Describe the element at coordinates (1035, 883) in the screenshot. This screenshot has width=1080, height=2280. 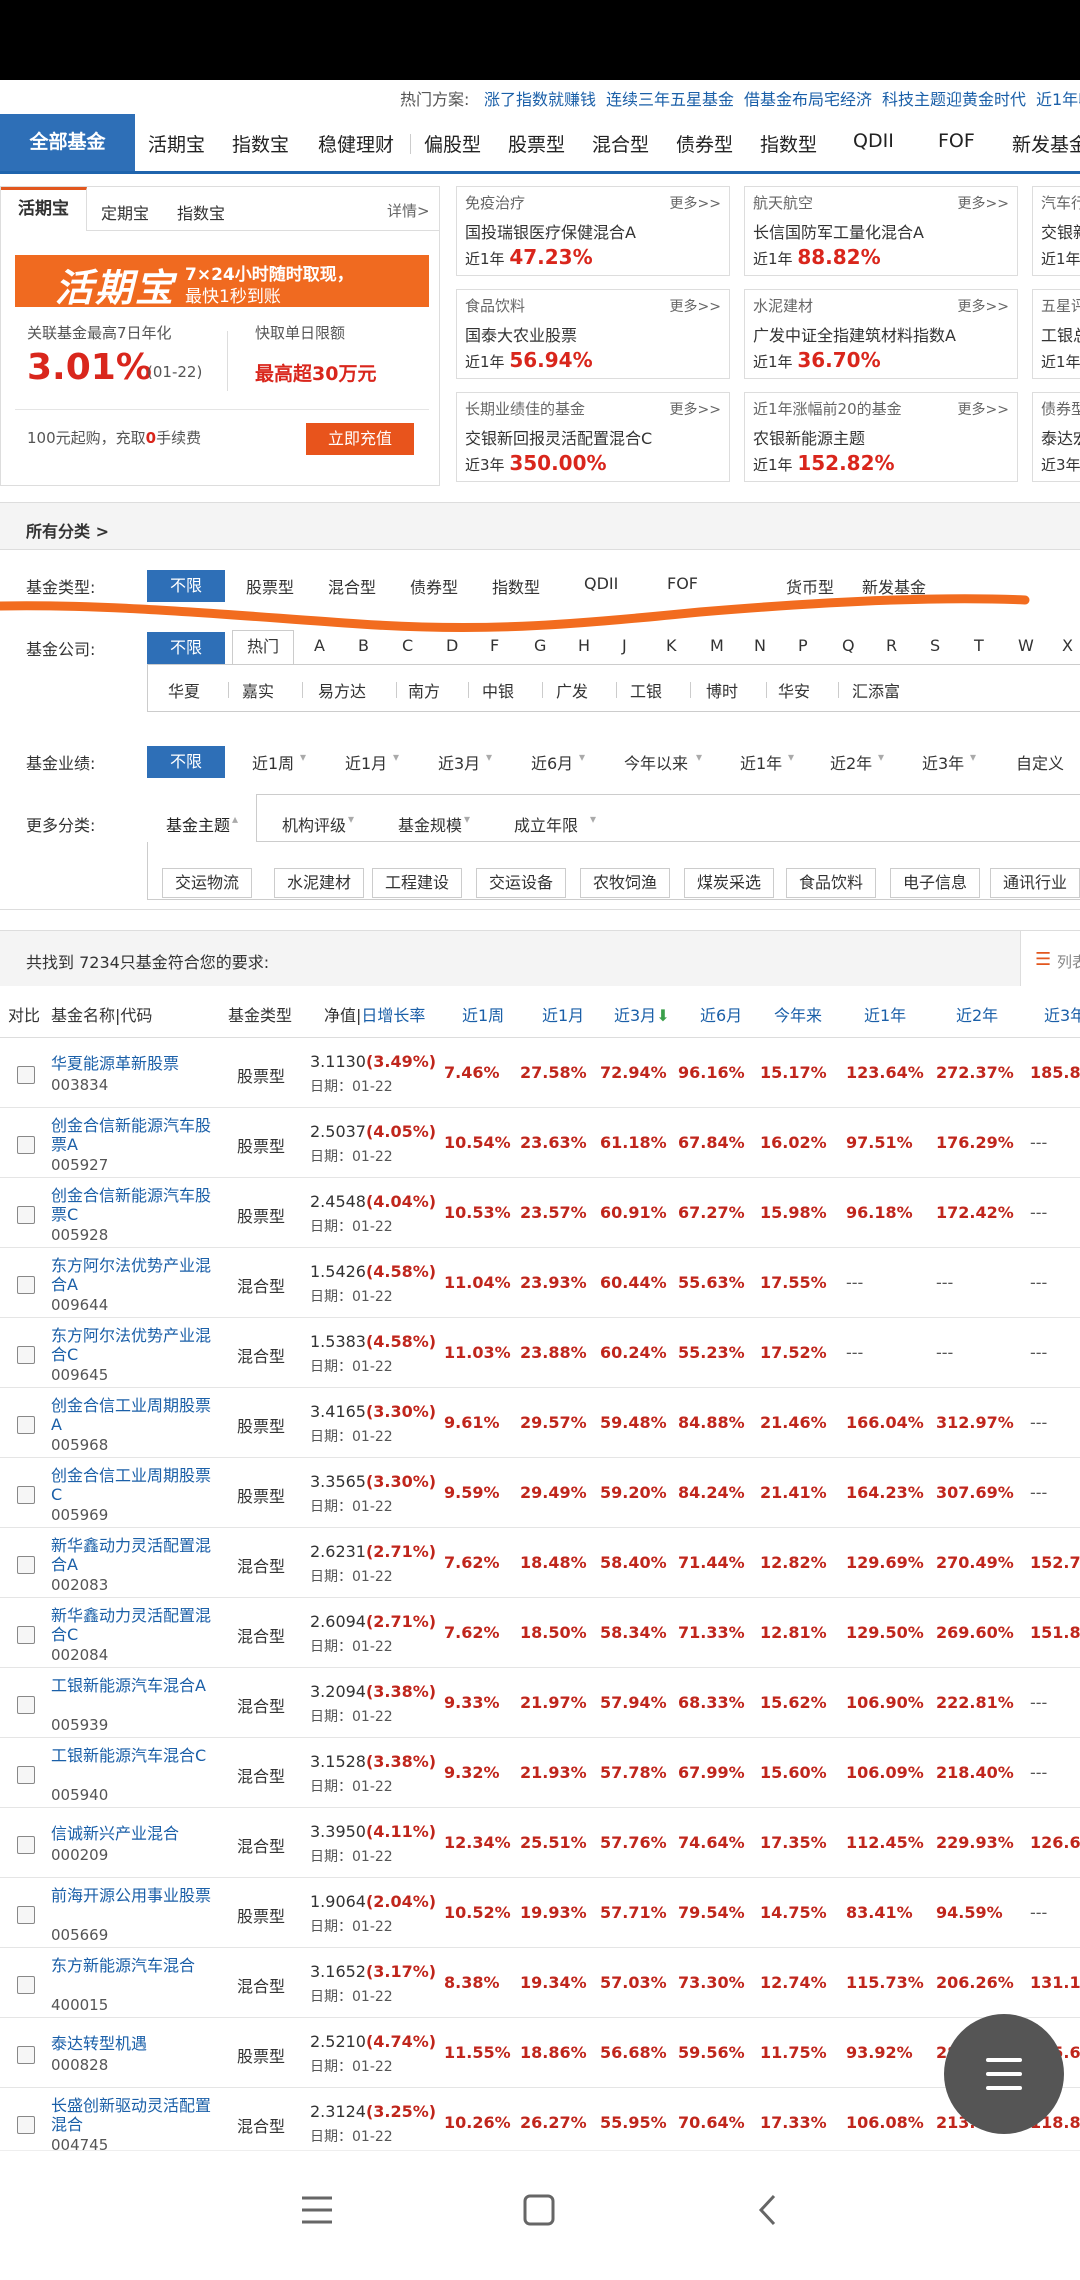
I see `theme-tag: 通讯行业` at that location.